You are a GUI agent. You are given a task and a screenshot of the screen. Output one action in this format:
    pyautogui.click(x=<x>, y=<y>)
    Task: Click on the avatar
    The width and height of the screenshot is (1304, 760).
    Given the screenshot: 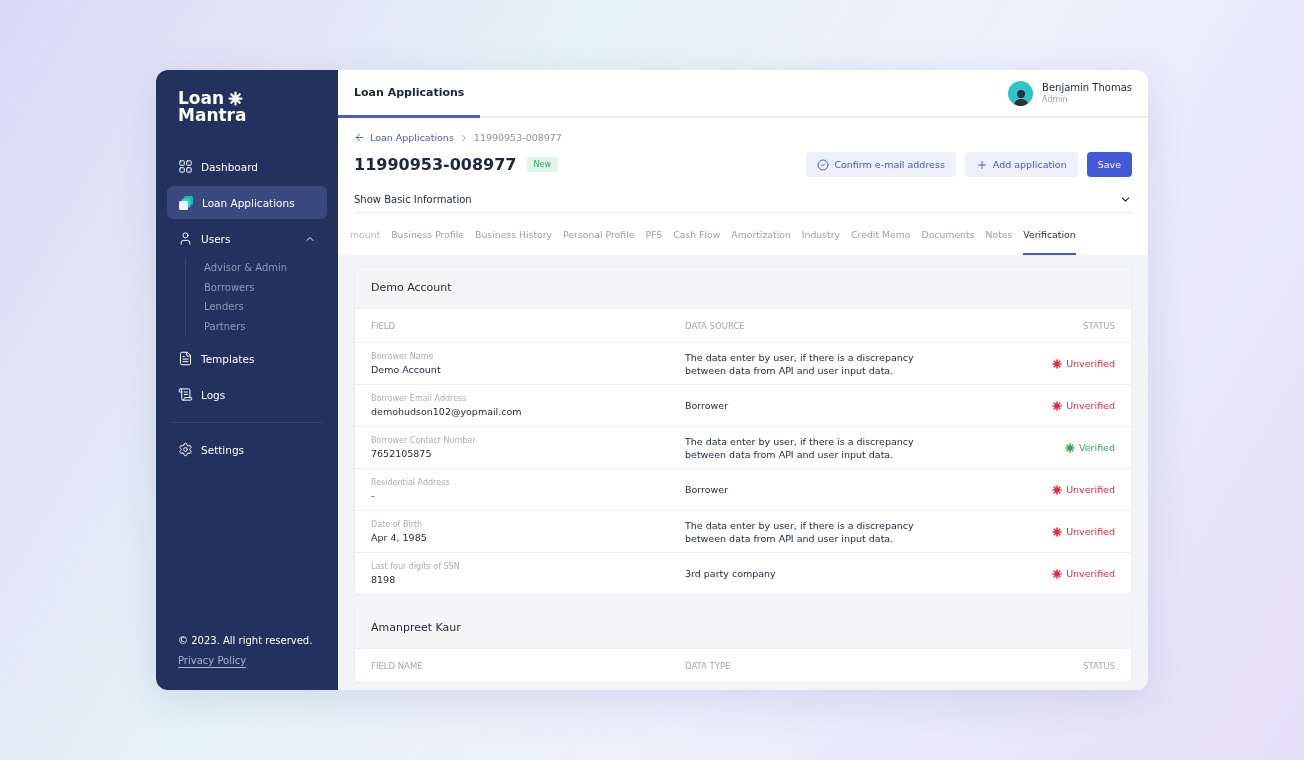 What is the action you would take?
    pyautogui.click(x=1021, y=93)
    